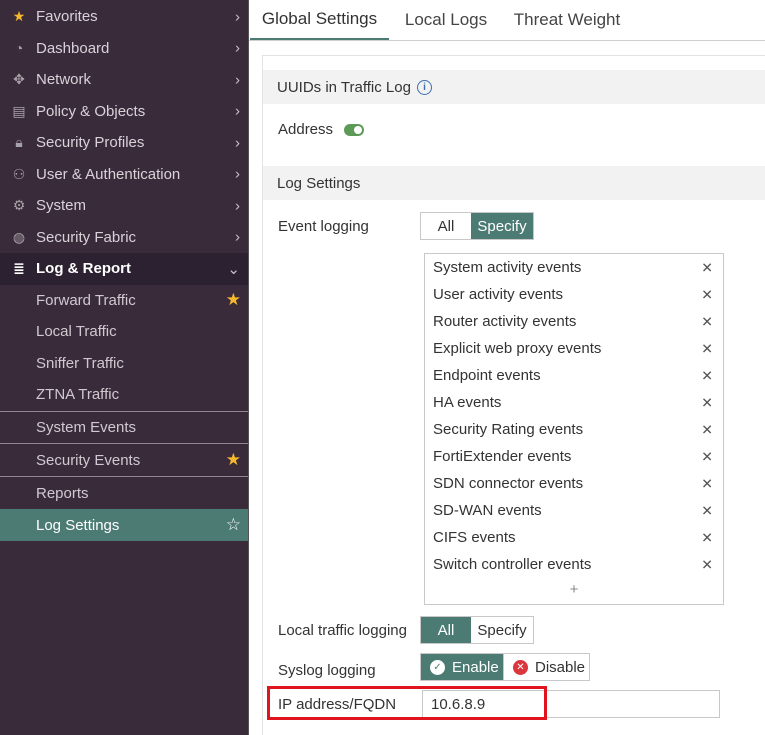 The image size is (765, 735). Describe the element at coordinates (319, 183) in the screenshot. I see `section-title: Log Settings` at that location.